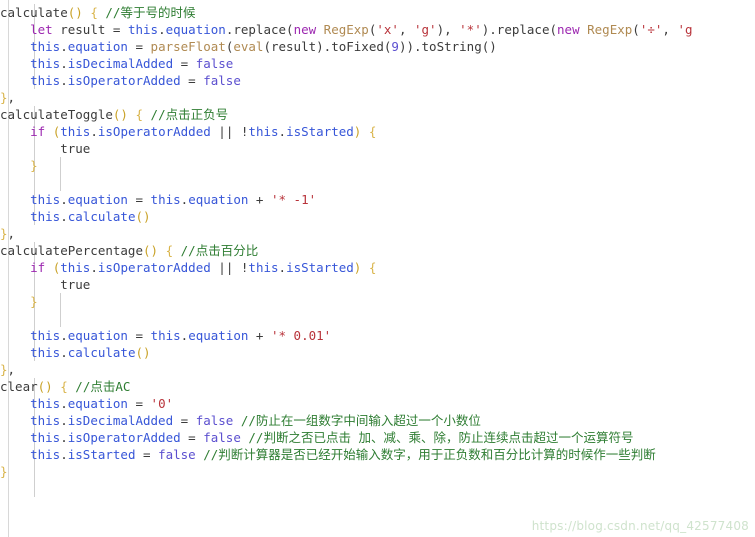 The height and width of the screenshot is (537, 755). What do you see at coordinates (301, 335) in the screenshot?
I see `code-token: '* 0.01'` at bounding box center [301, 335].